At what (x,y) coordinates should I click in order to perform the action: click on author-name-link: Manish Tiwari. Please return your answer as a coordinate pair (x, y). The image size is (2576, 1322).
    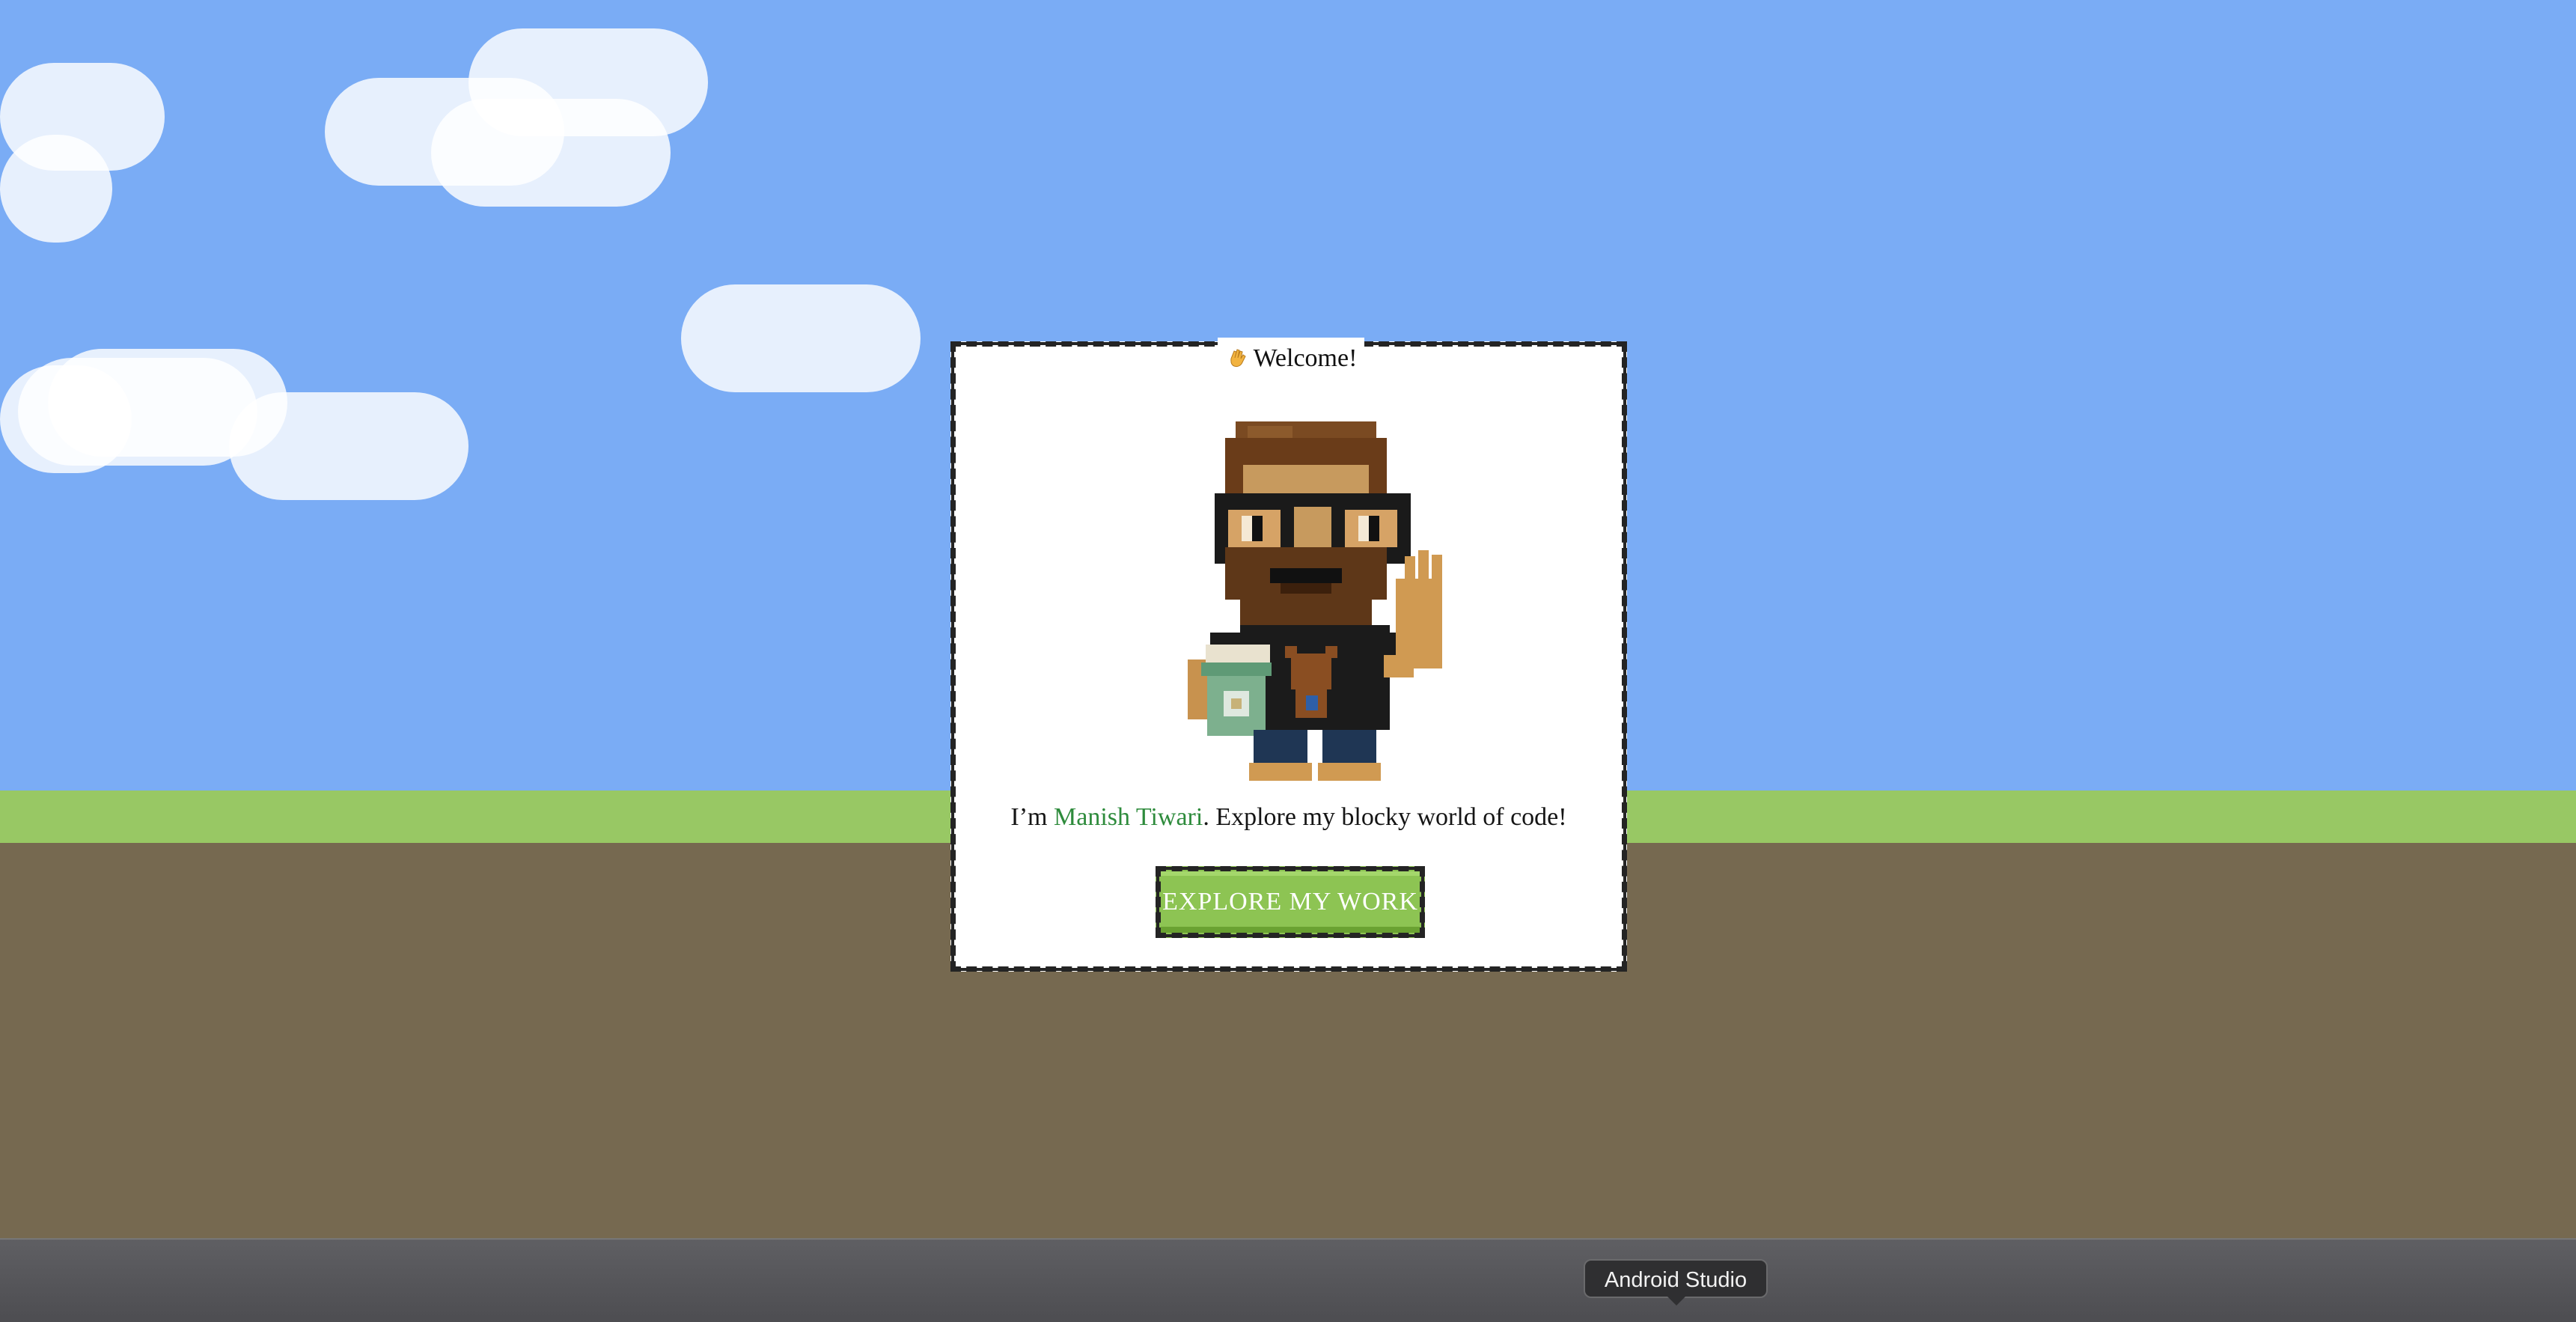
    Looking at the image, I should click on (1128, 817).